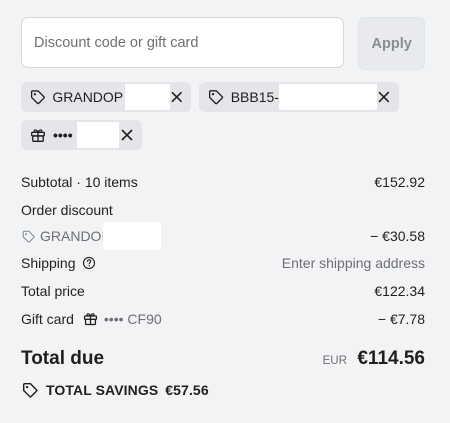 The height and width of the screenshot is (423, 450). Describe the element at coordinates (187, 390) in the screenshot. I see `total-savings-amount: €57.56` at that location.